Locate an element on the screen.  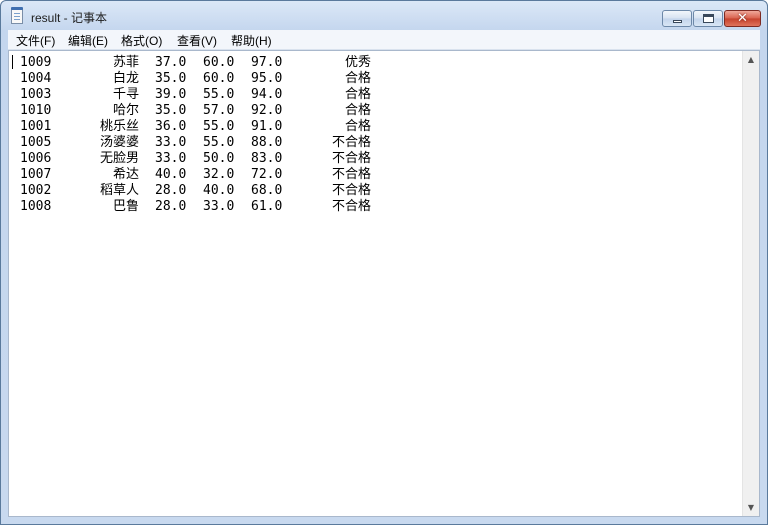
field-s2: 50.0 is located at coordinates (219, 158).